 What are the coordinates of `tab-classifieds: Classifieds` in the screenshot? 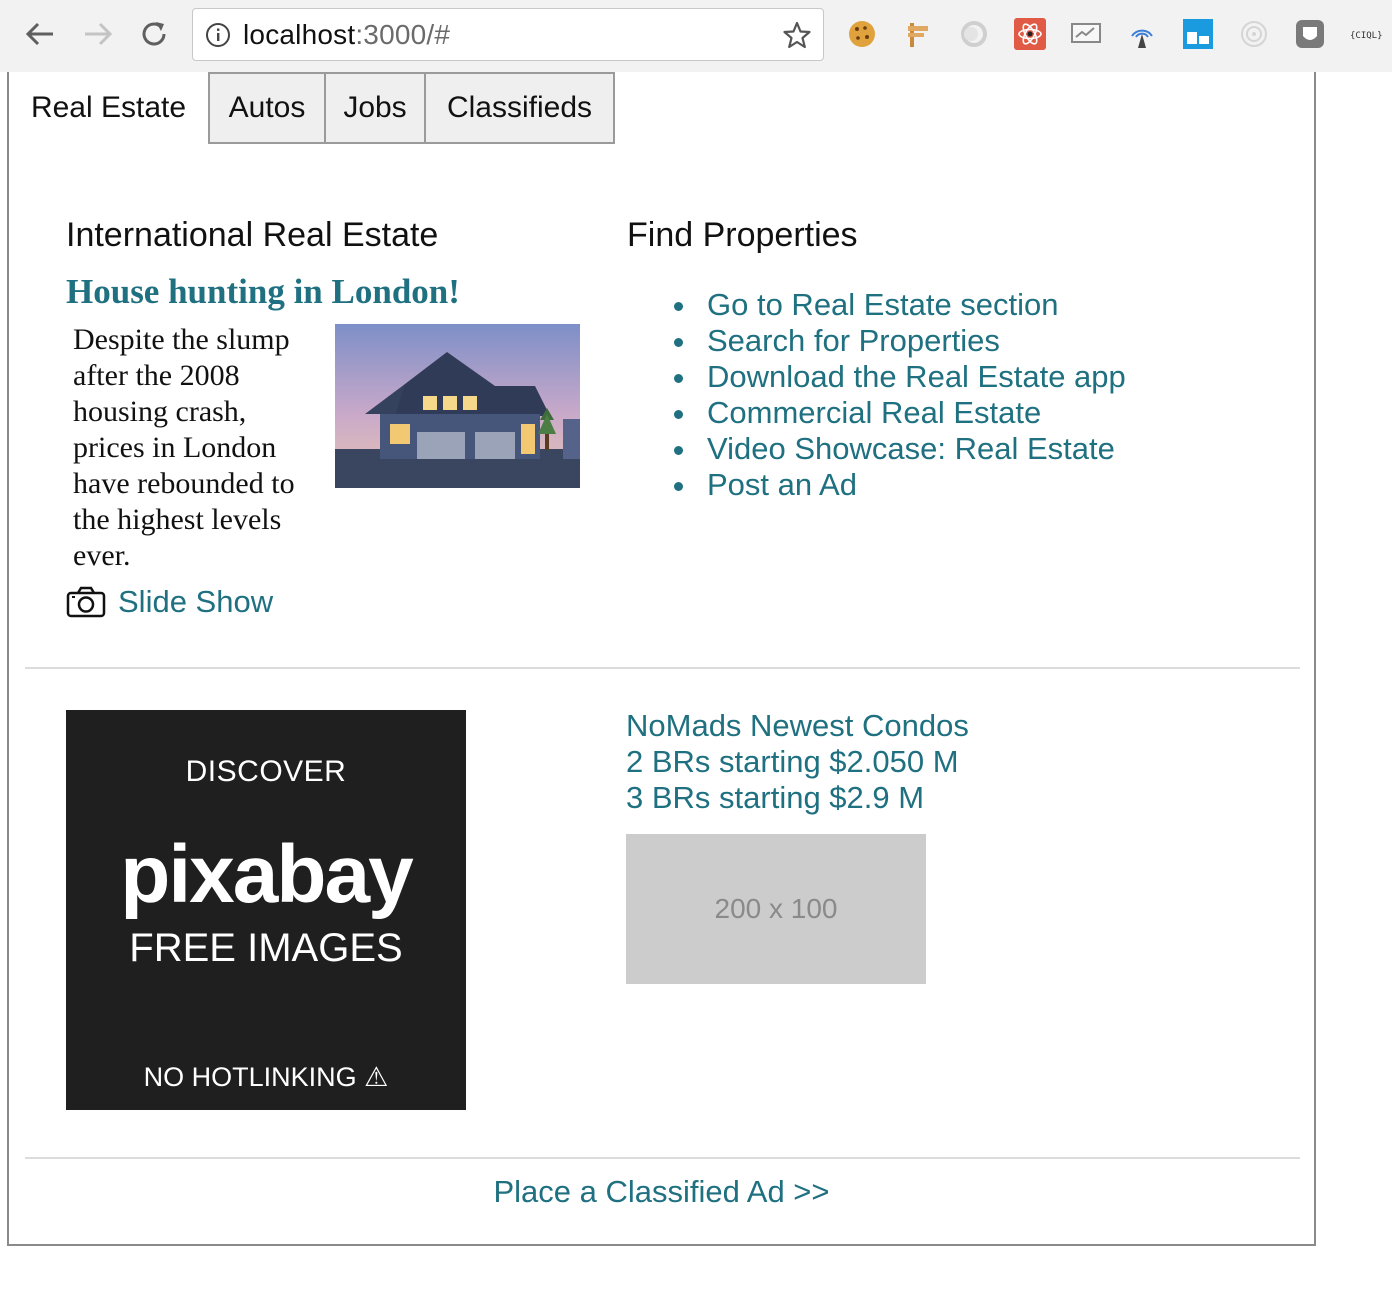 It's located at (519, 108).